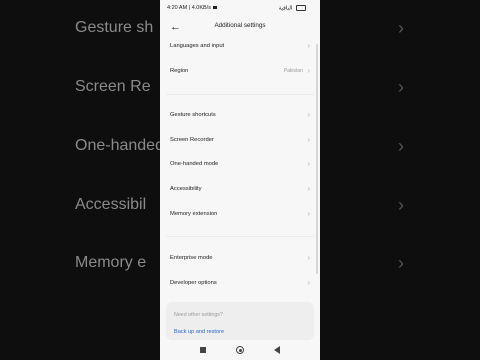 The width and height of the screenshot is (480, 360). I want to click on settings-item-memory-extension: Memory extension ›, so click(241, 214).